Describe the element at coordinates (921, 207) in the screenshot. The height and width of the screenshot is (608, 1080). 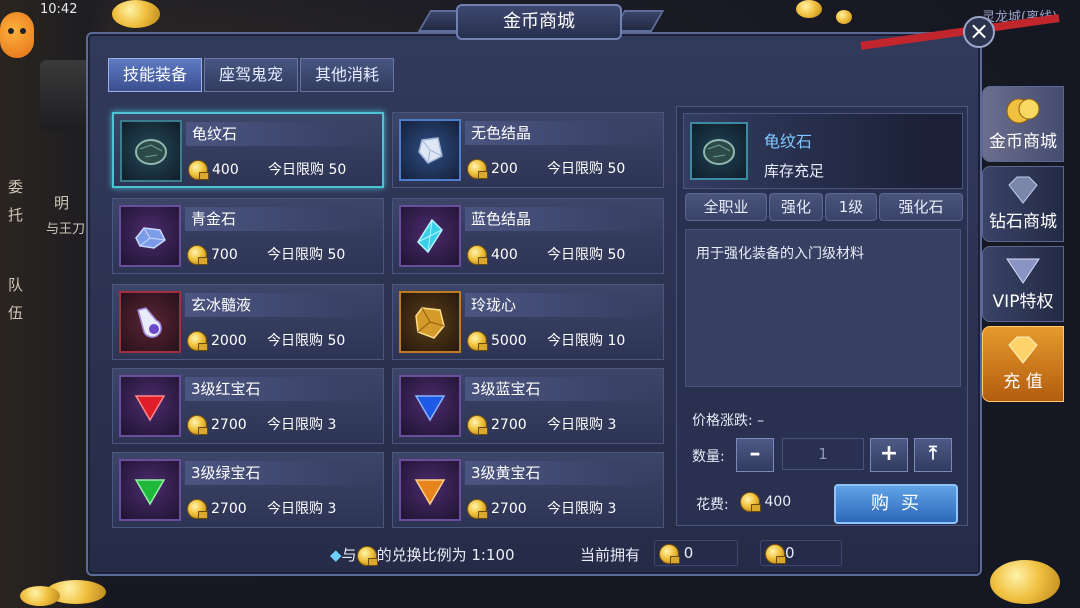
I see `tag: 强化石` at that location.